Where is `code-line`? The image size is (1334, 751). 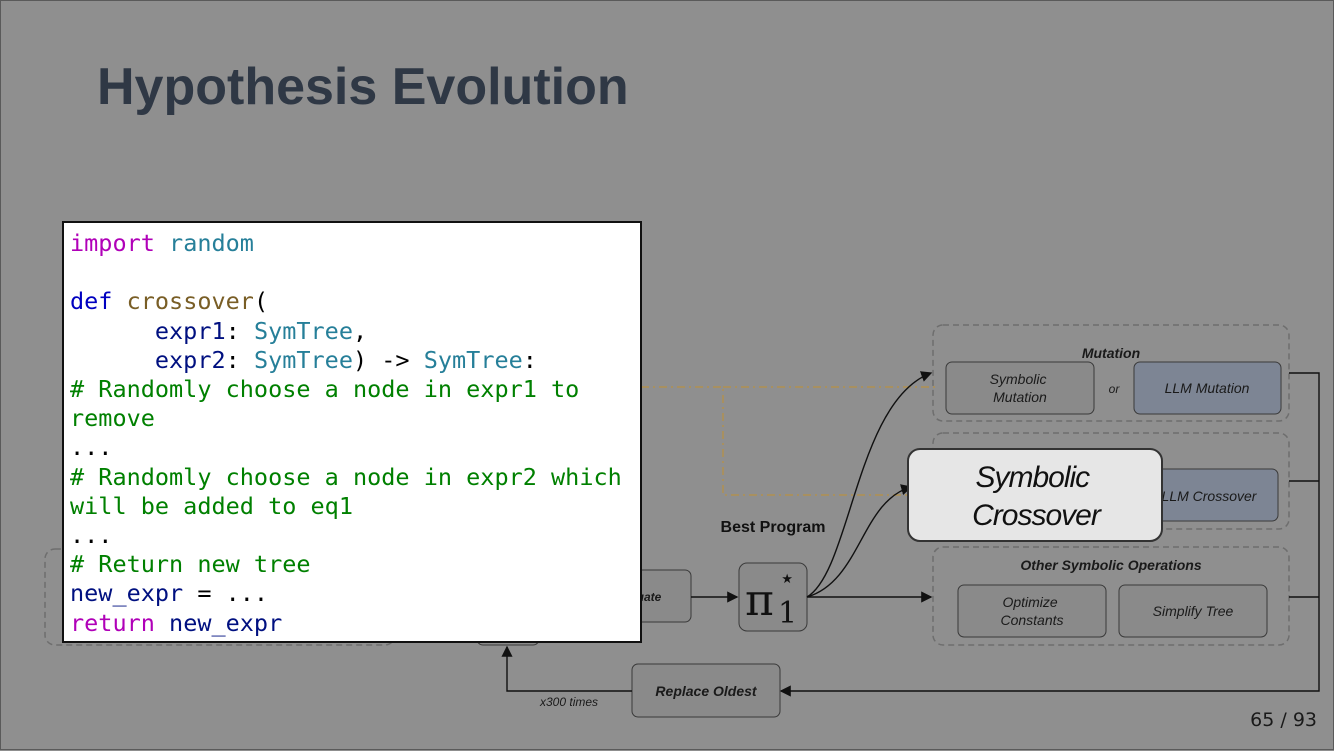
code-line is located at coordinates (352, 272).